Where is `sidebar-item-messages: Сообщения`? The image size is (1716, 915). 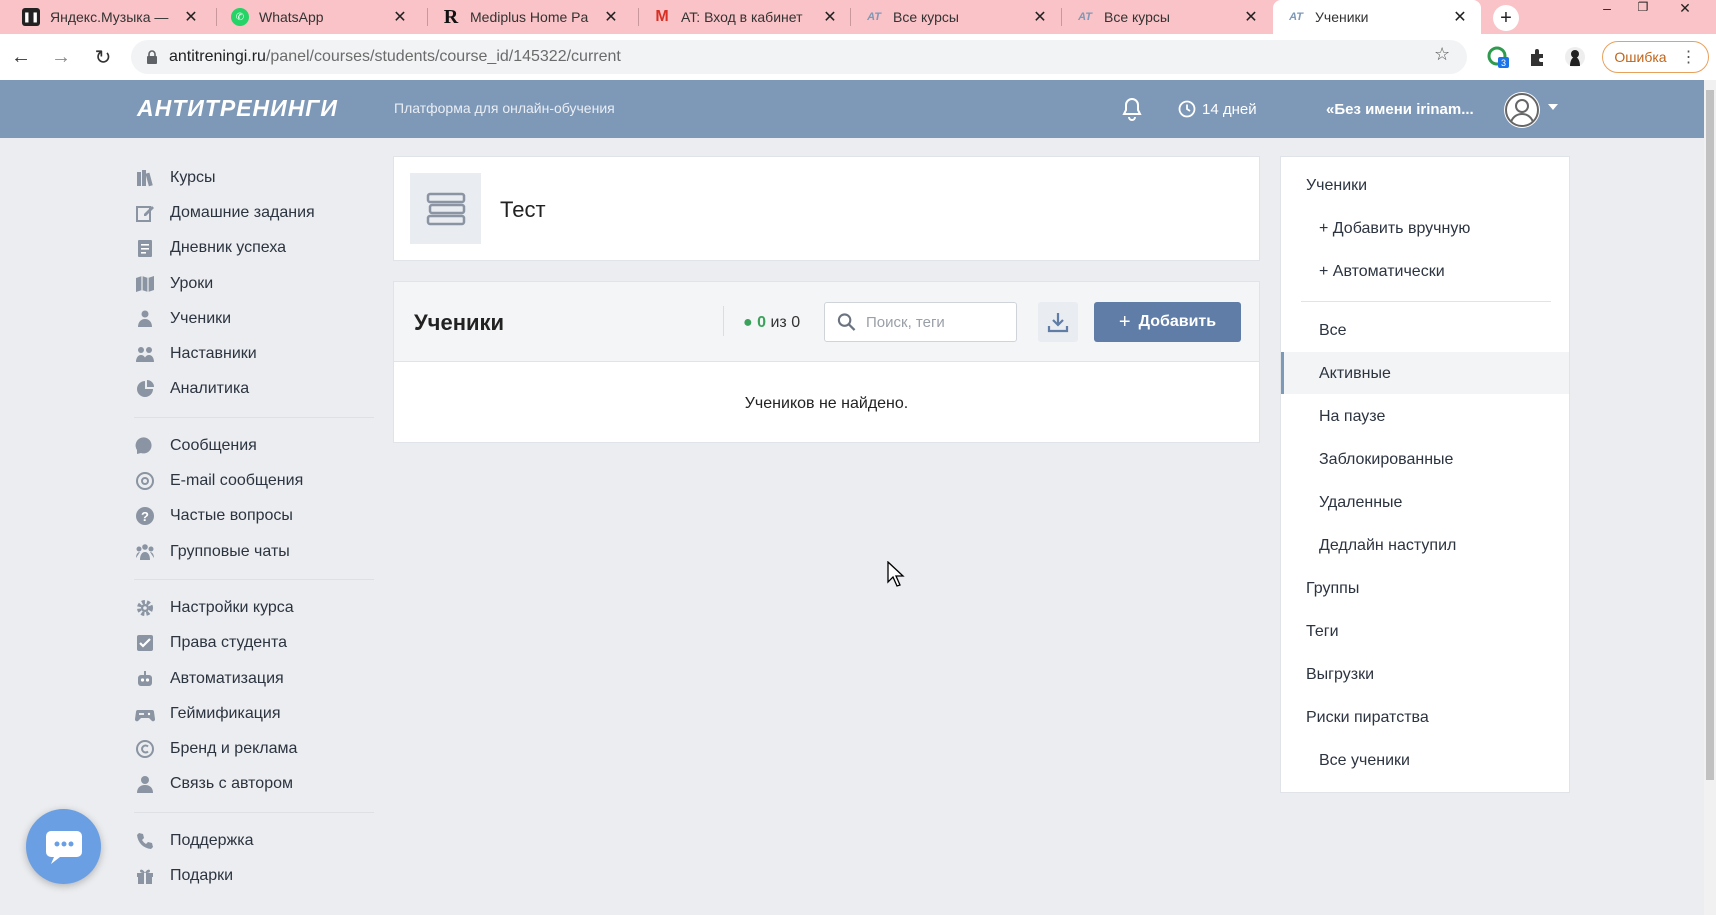
sidebar-item-messages: Сообщения is located at coordinates (254, 445).